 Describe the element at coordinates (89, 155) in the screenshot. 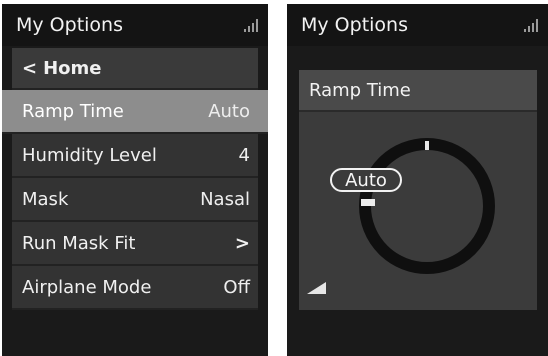

I see `menu-item-label: Humidity Level` at that location.